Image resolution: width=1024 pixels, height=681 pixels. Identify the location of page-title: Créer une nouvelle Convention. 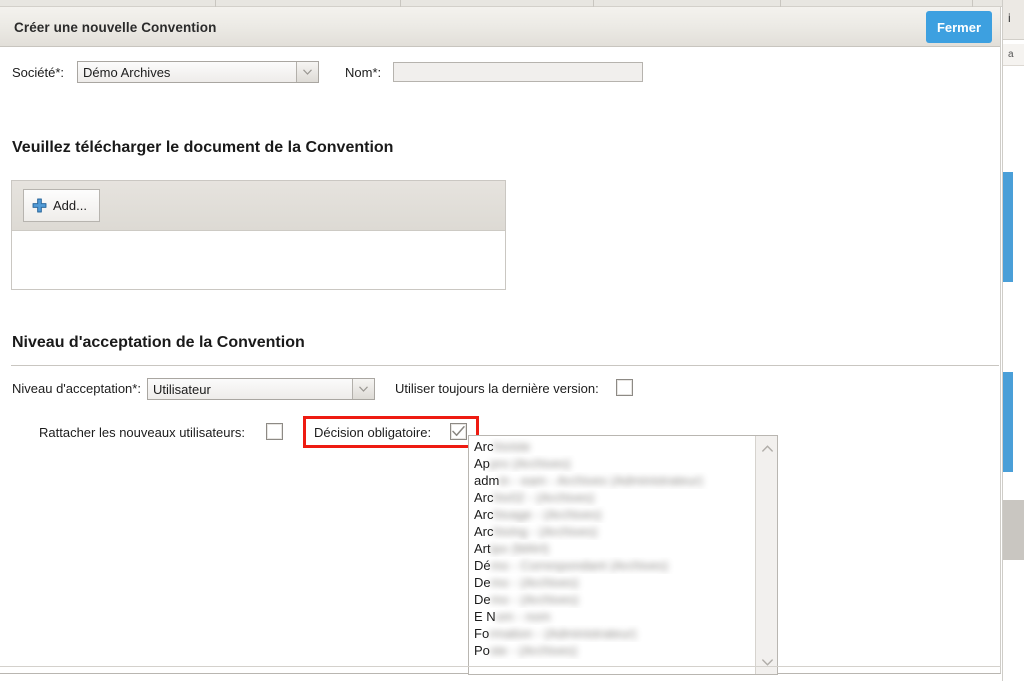
(115, 27).